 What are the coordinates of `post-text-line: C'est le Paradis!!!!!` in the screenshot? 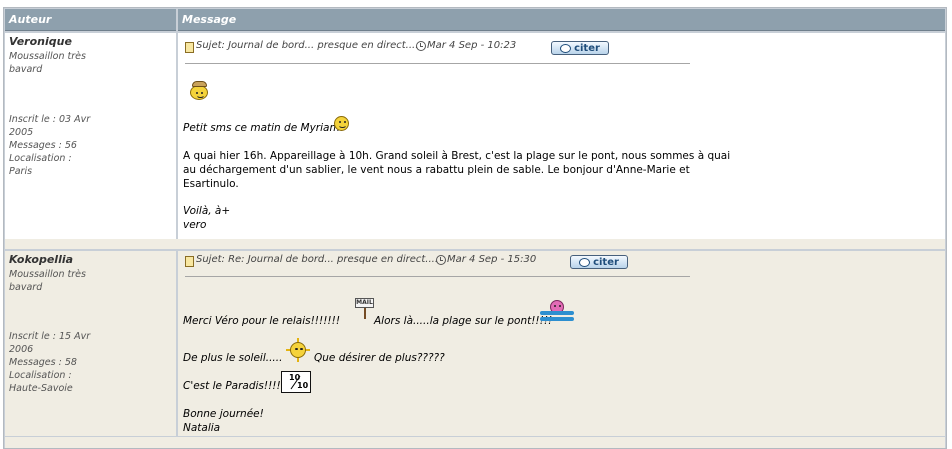 It's located at (234, 386).